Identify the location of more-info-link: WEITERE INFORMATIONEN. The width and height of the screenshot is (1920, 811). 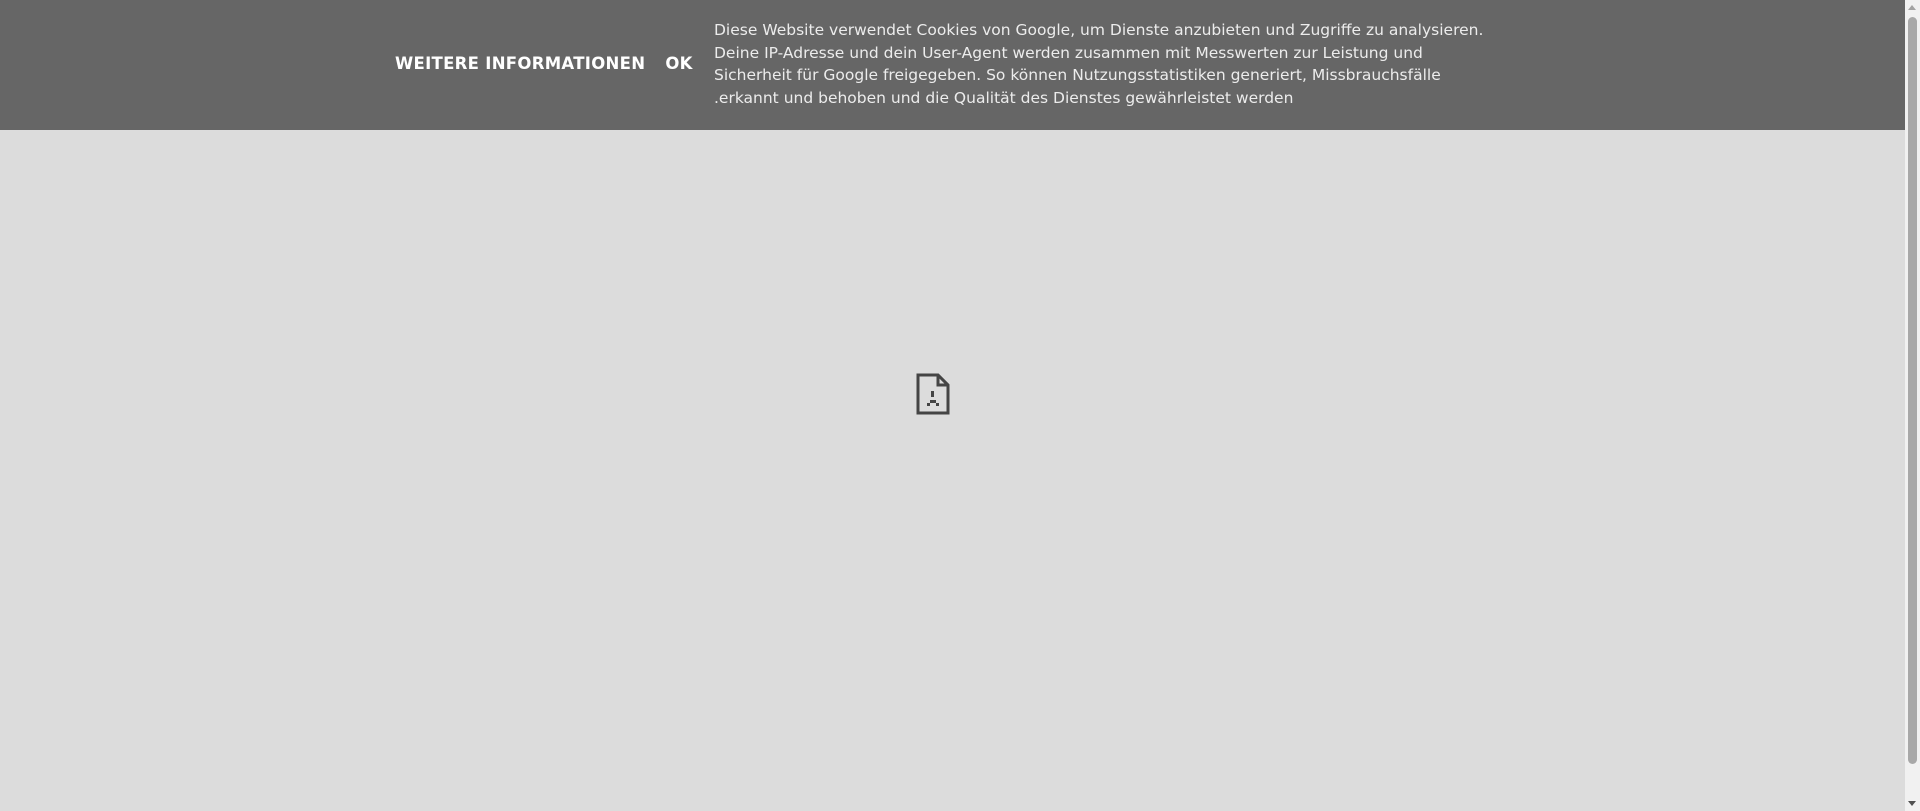
(520, 64).